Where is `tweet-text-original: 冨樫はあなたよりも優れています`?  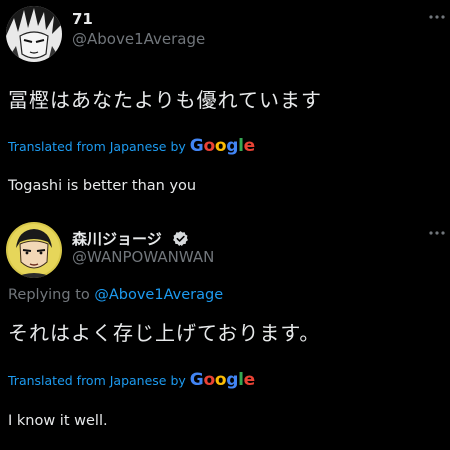
tweet-text-original: 冨樫はあなたよりも優れています is located at coordinates (165, 100).